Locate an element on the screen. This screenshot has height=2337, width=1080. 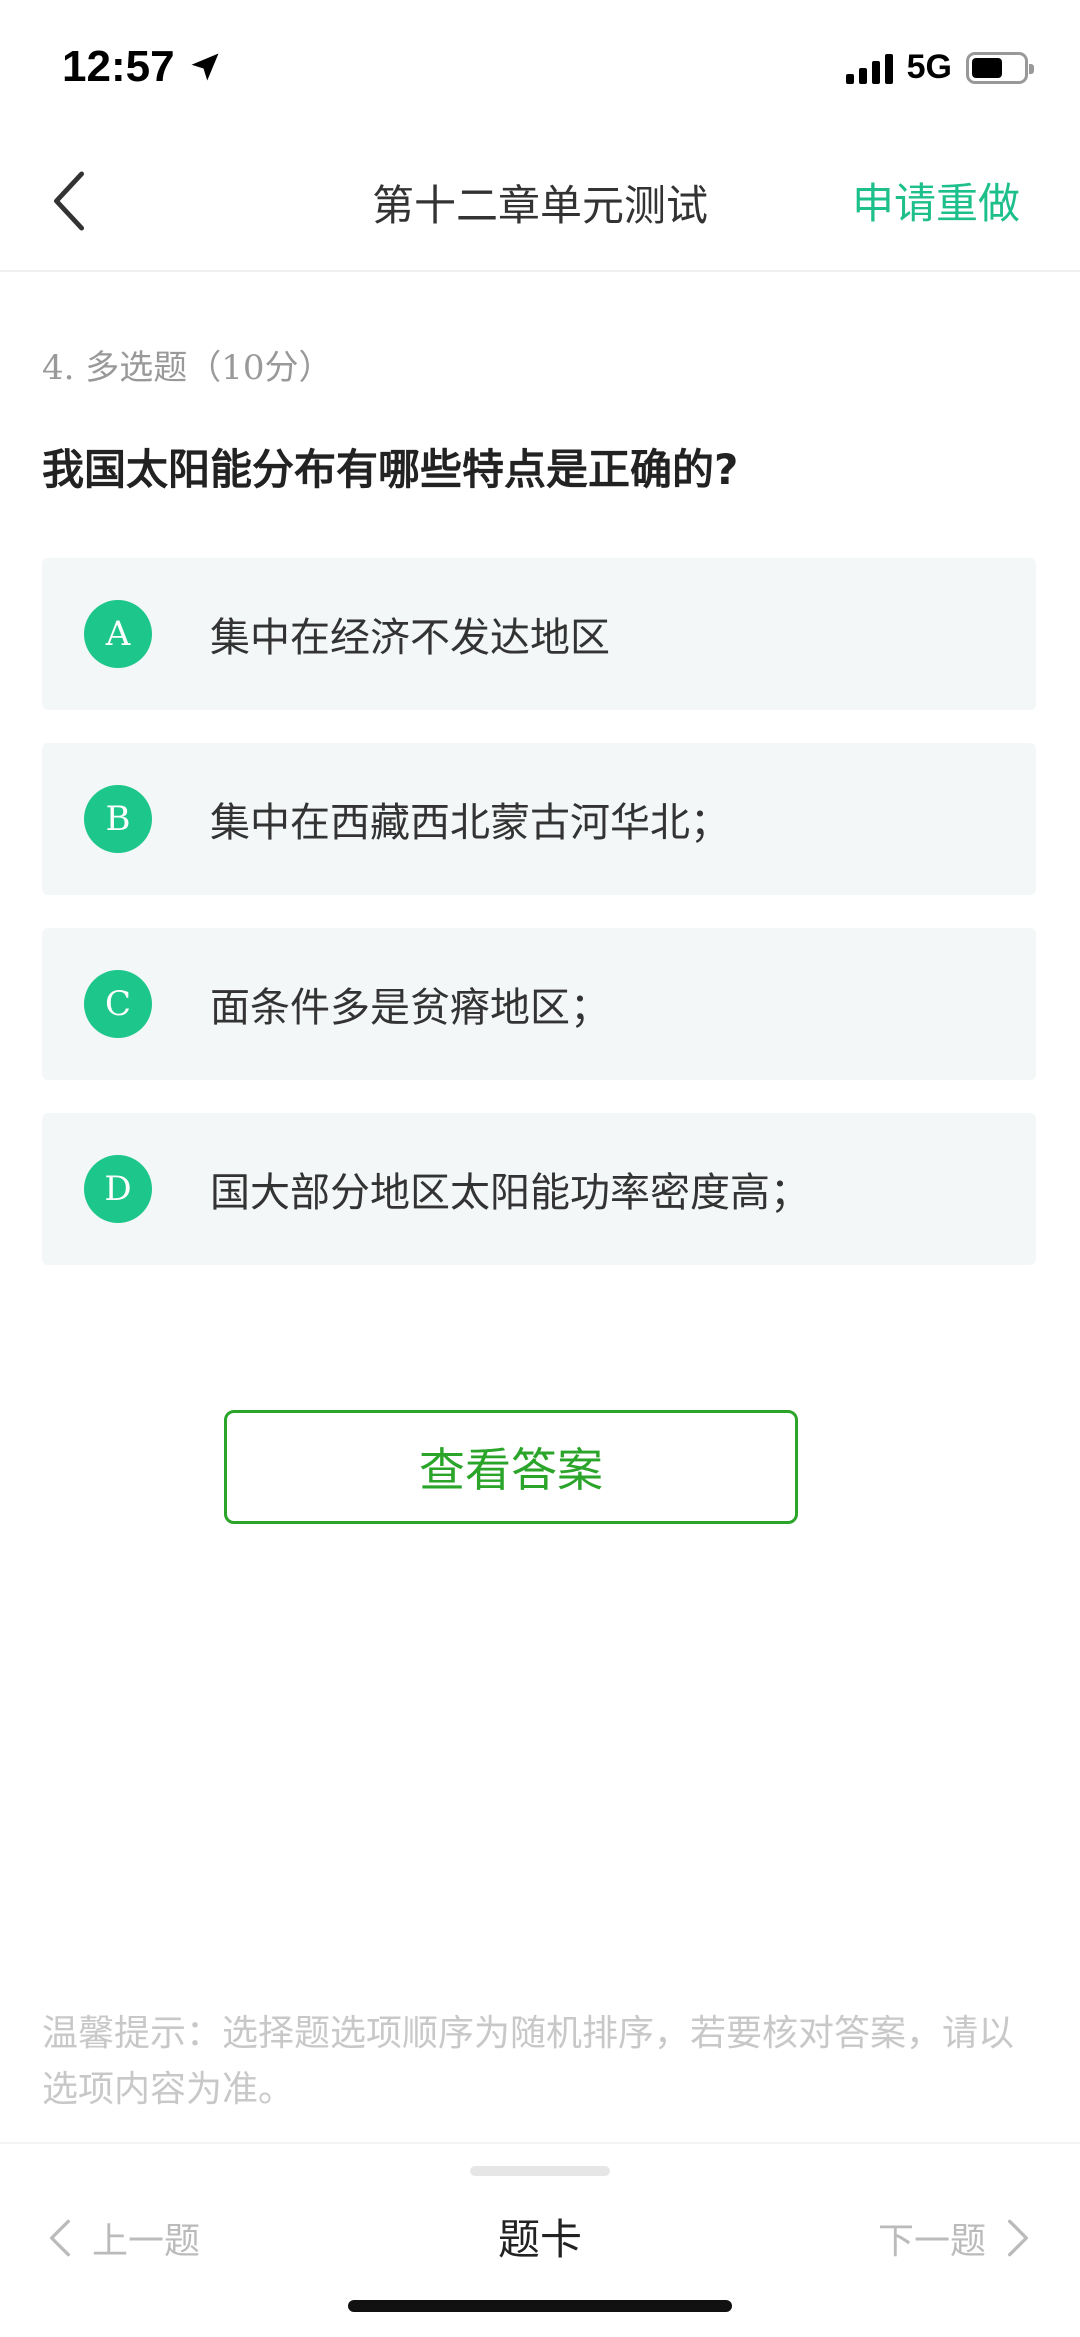
chevron-left-icon is located at coordinates (60, 2238).